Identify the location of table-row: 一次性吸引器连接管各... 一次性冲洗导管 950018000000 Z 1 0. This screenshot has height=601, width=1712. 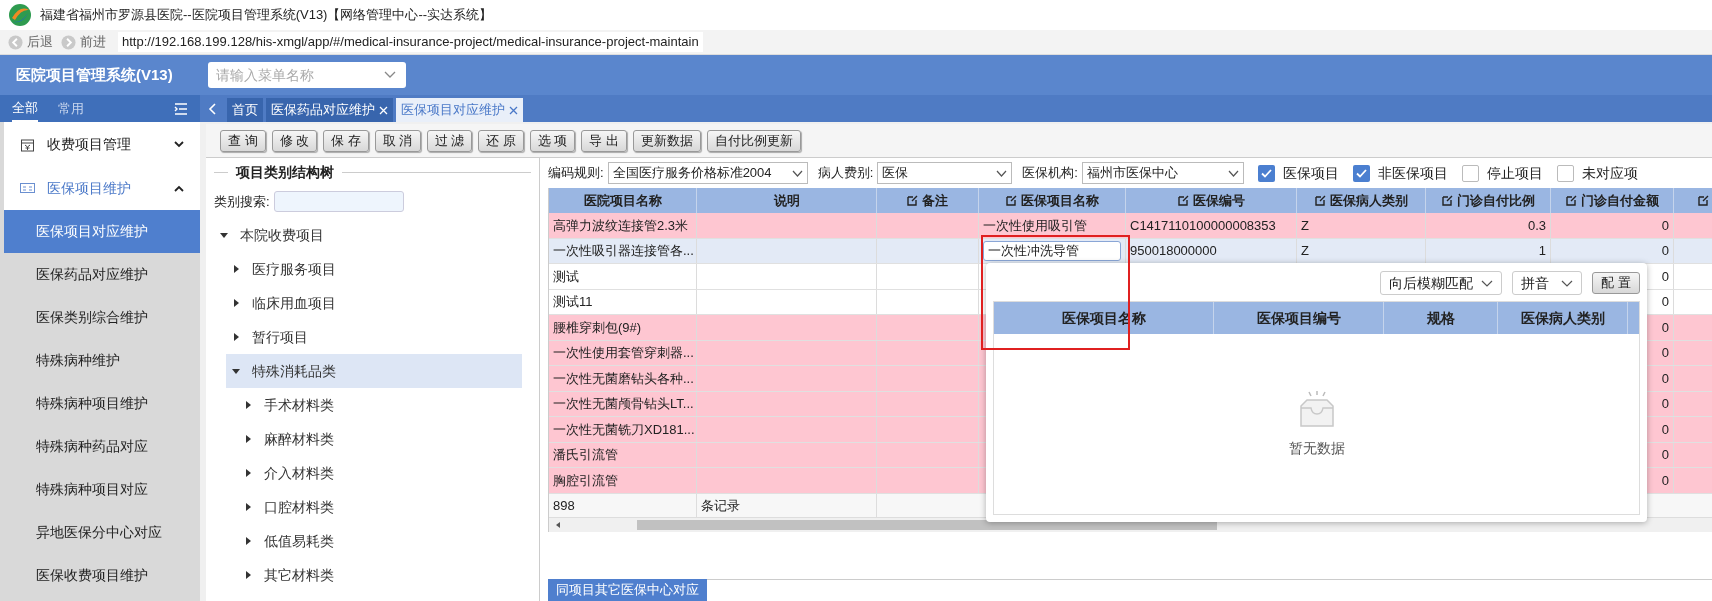
(1130, 251).